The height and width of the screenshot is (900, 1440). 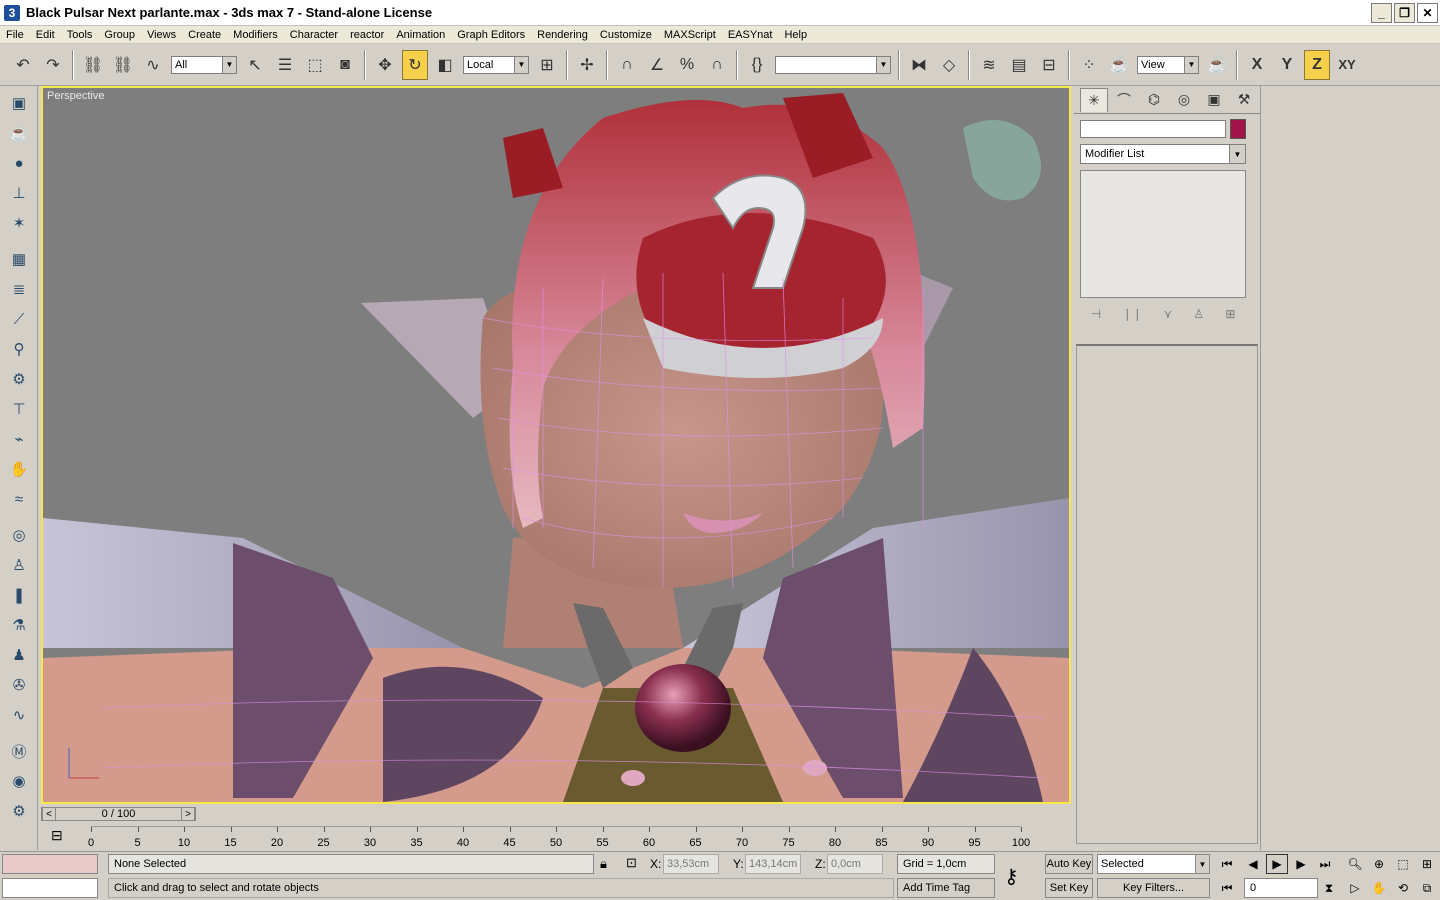 I want to click on maximize-viewport-icon: ⧉, so click(x=1427, y=888).